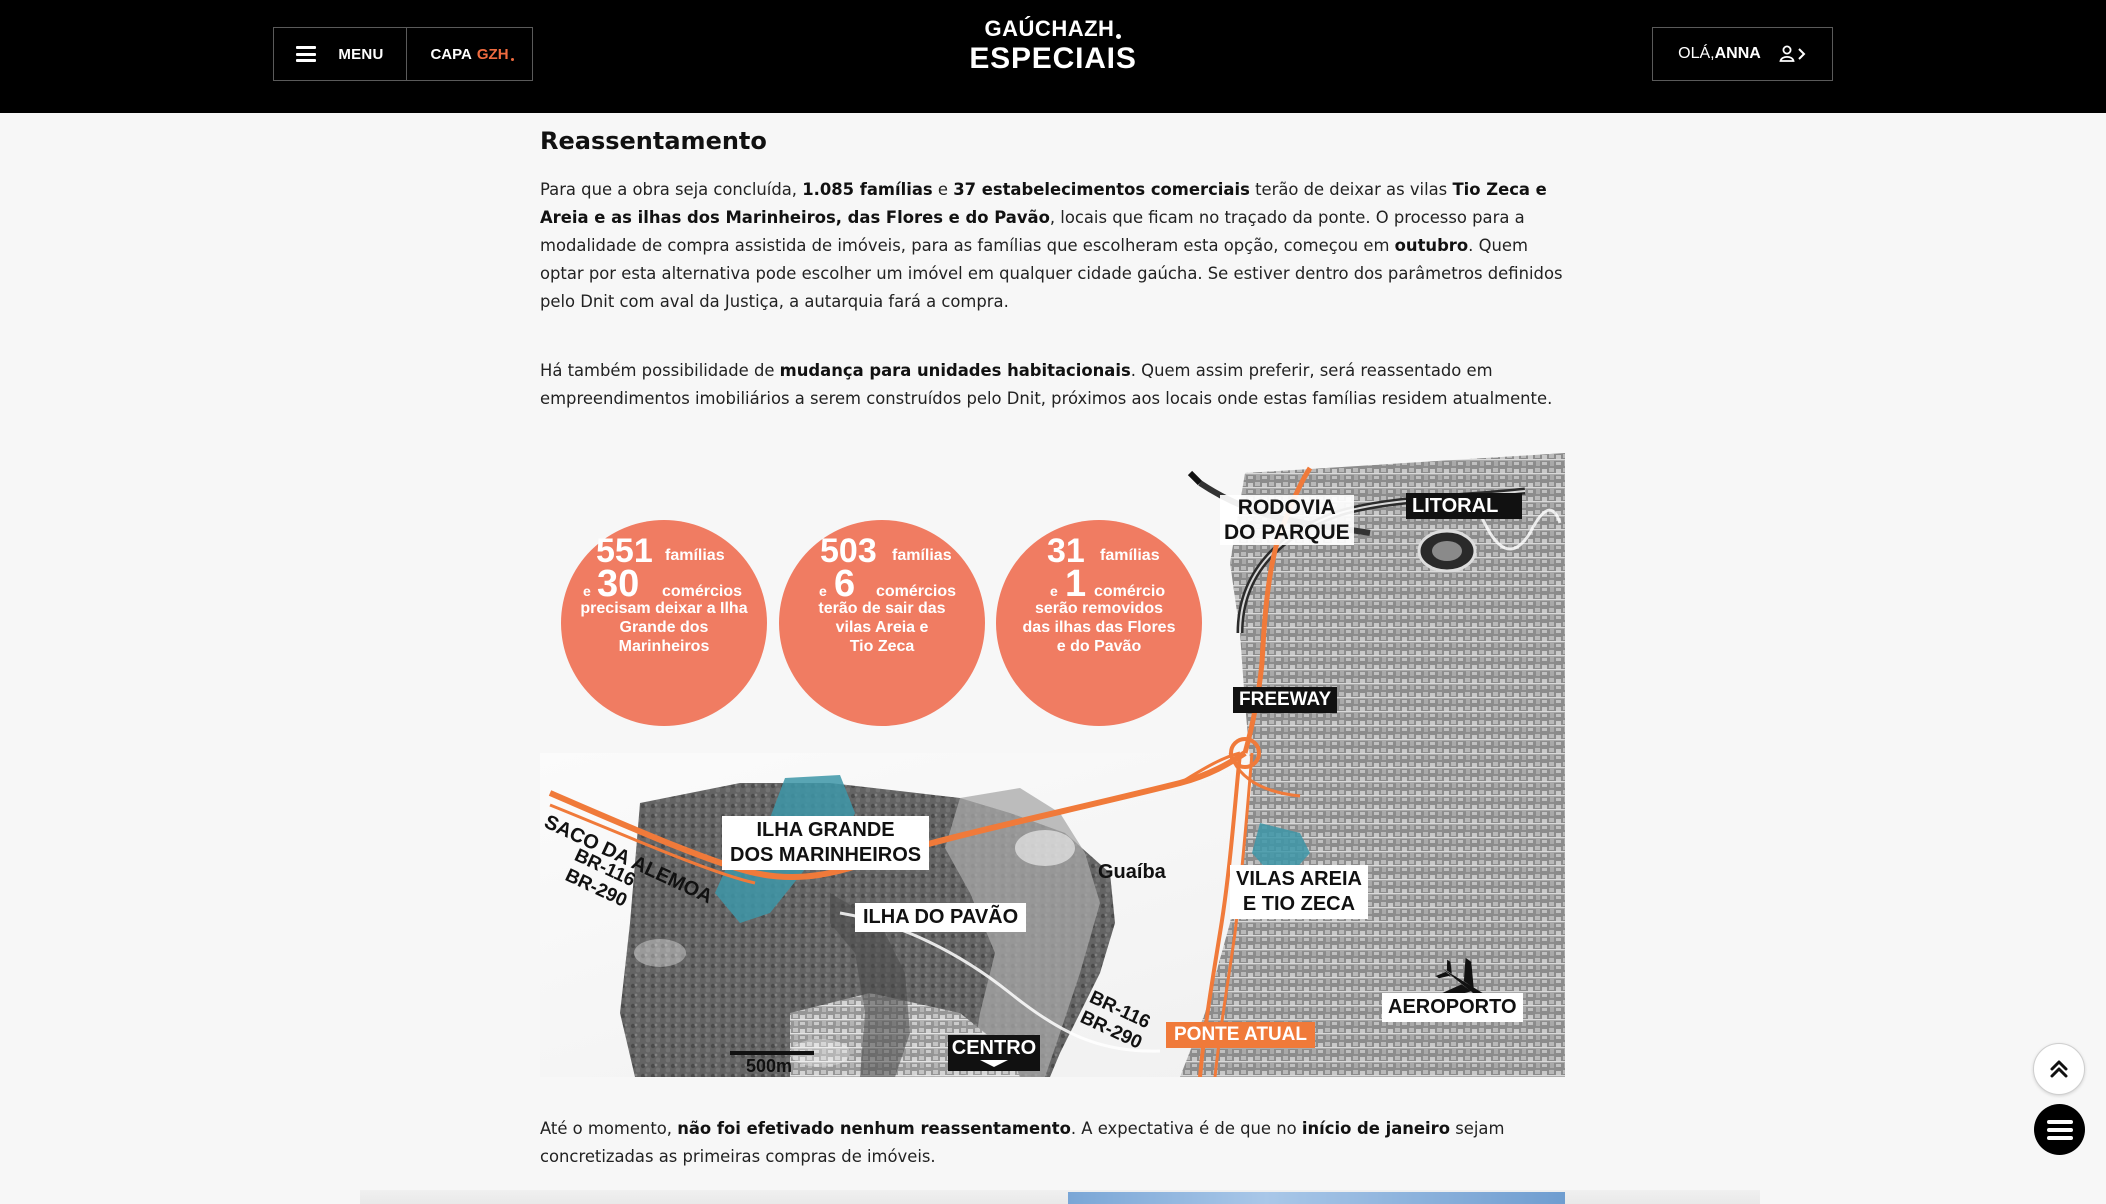  Describe the element at coordinates (618, 584) in the screenshot. I see `stat-commerce-number: 30` at that location.